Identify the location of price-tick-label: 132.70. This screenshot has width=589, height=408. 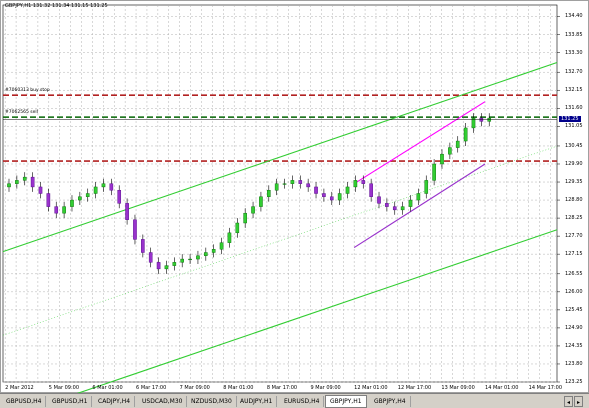
(574, 72).